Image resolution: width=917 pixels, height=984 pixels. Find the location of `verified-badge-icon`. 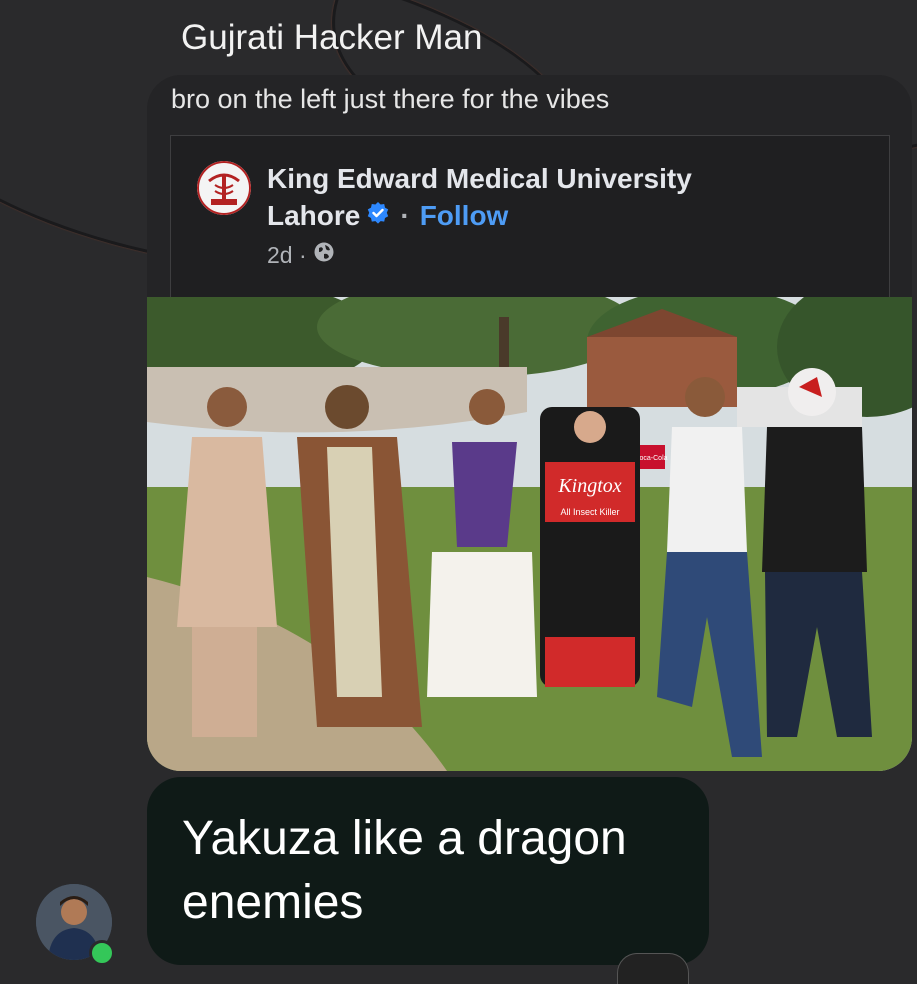

verified-badge-icon is located at coordinates (378, 215).